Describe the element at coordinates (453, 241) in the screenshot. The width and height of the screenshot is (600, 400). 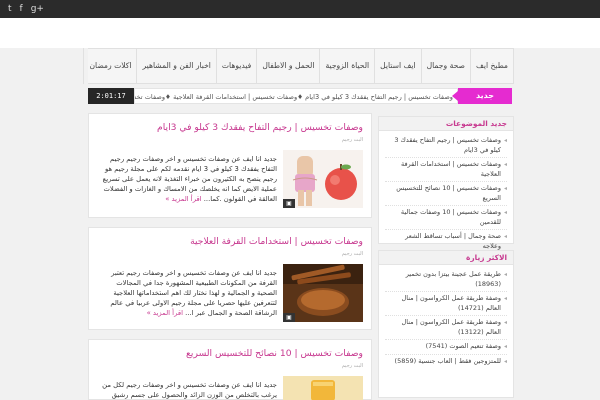
I see `list-item-label: صحة وجمال | أسباب تساقط الشعر وعلاجه` at that location.